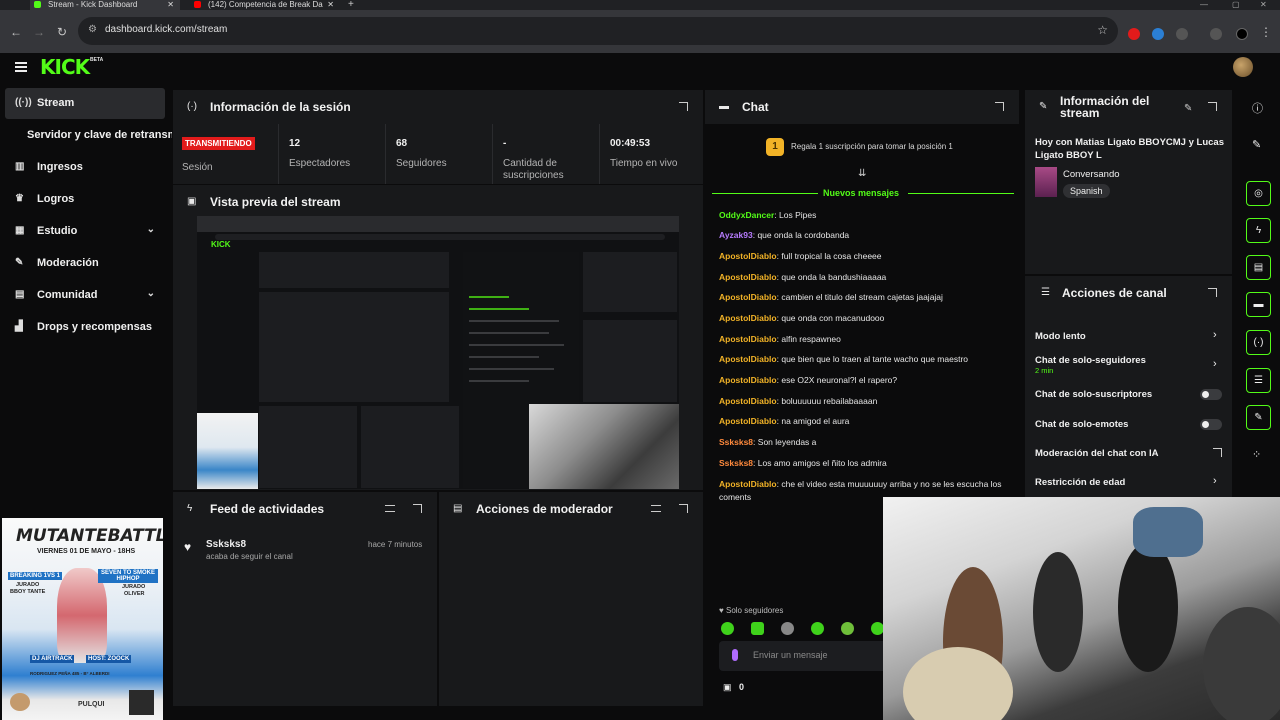 This screenshot has width=1280, height=720. Describe the element at coordinates (1263, 4) in the screenshot. I see `close-window-icon: ✕` at that location.